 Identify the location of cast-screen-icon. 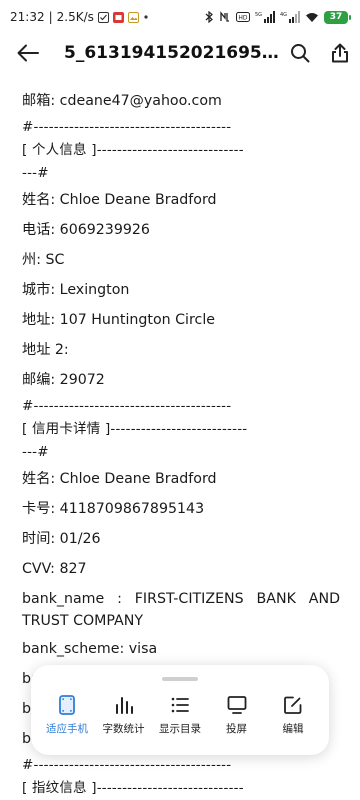
(236, 705).